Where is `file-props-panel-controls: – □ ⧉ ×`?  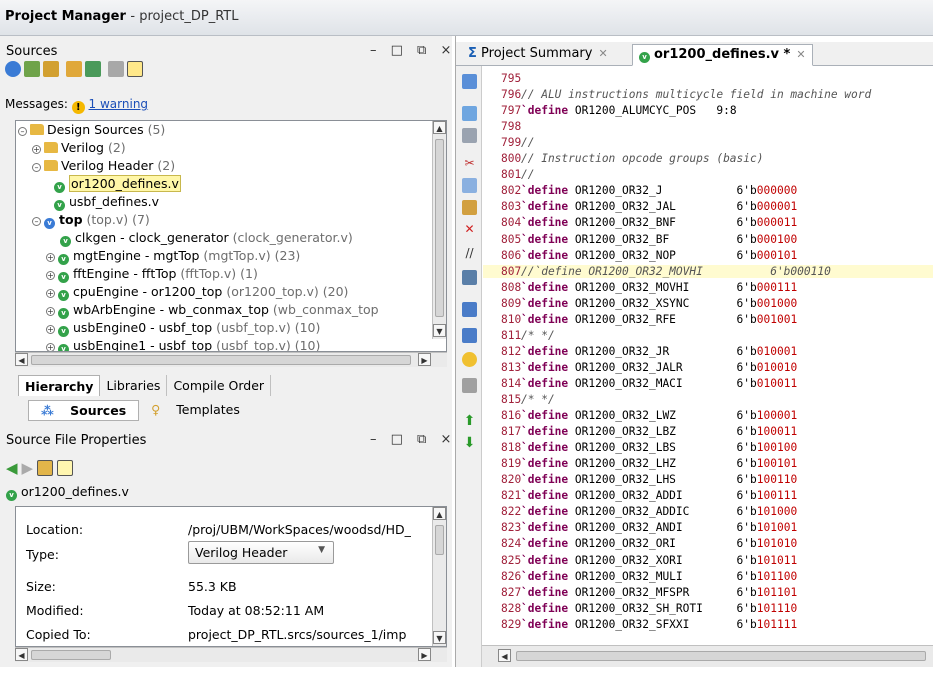 file-props-panel-controls: – □ ⧉ × is located at coordinates (413, 439).